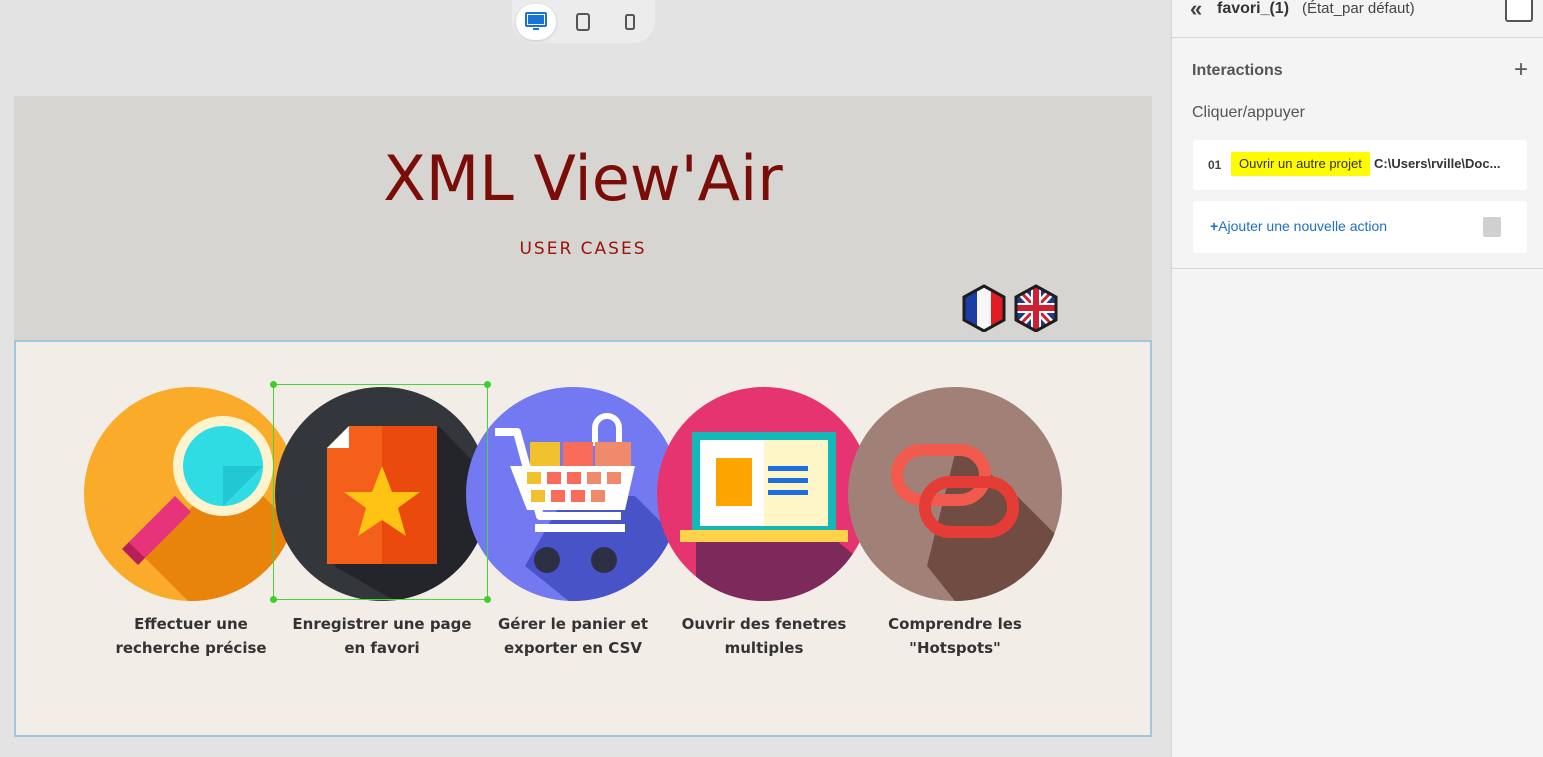  Describe the element at coordinates (1357, 19) in the screenshot. I see `panel-header: « favori_(1) (État_par défaut)` at that location.